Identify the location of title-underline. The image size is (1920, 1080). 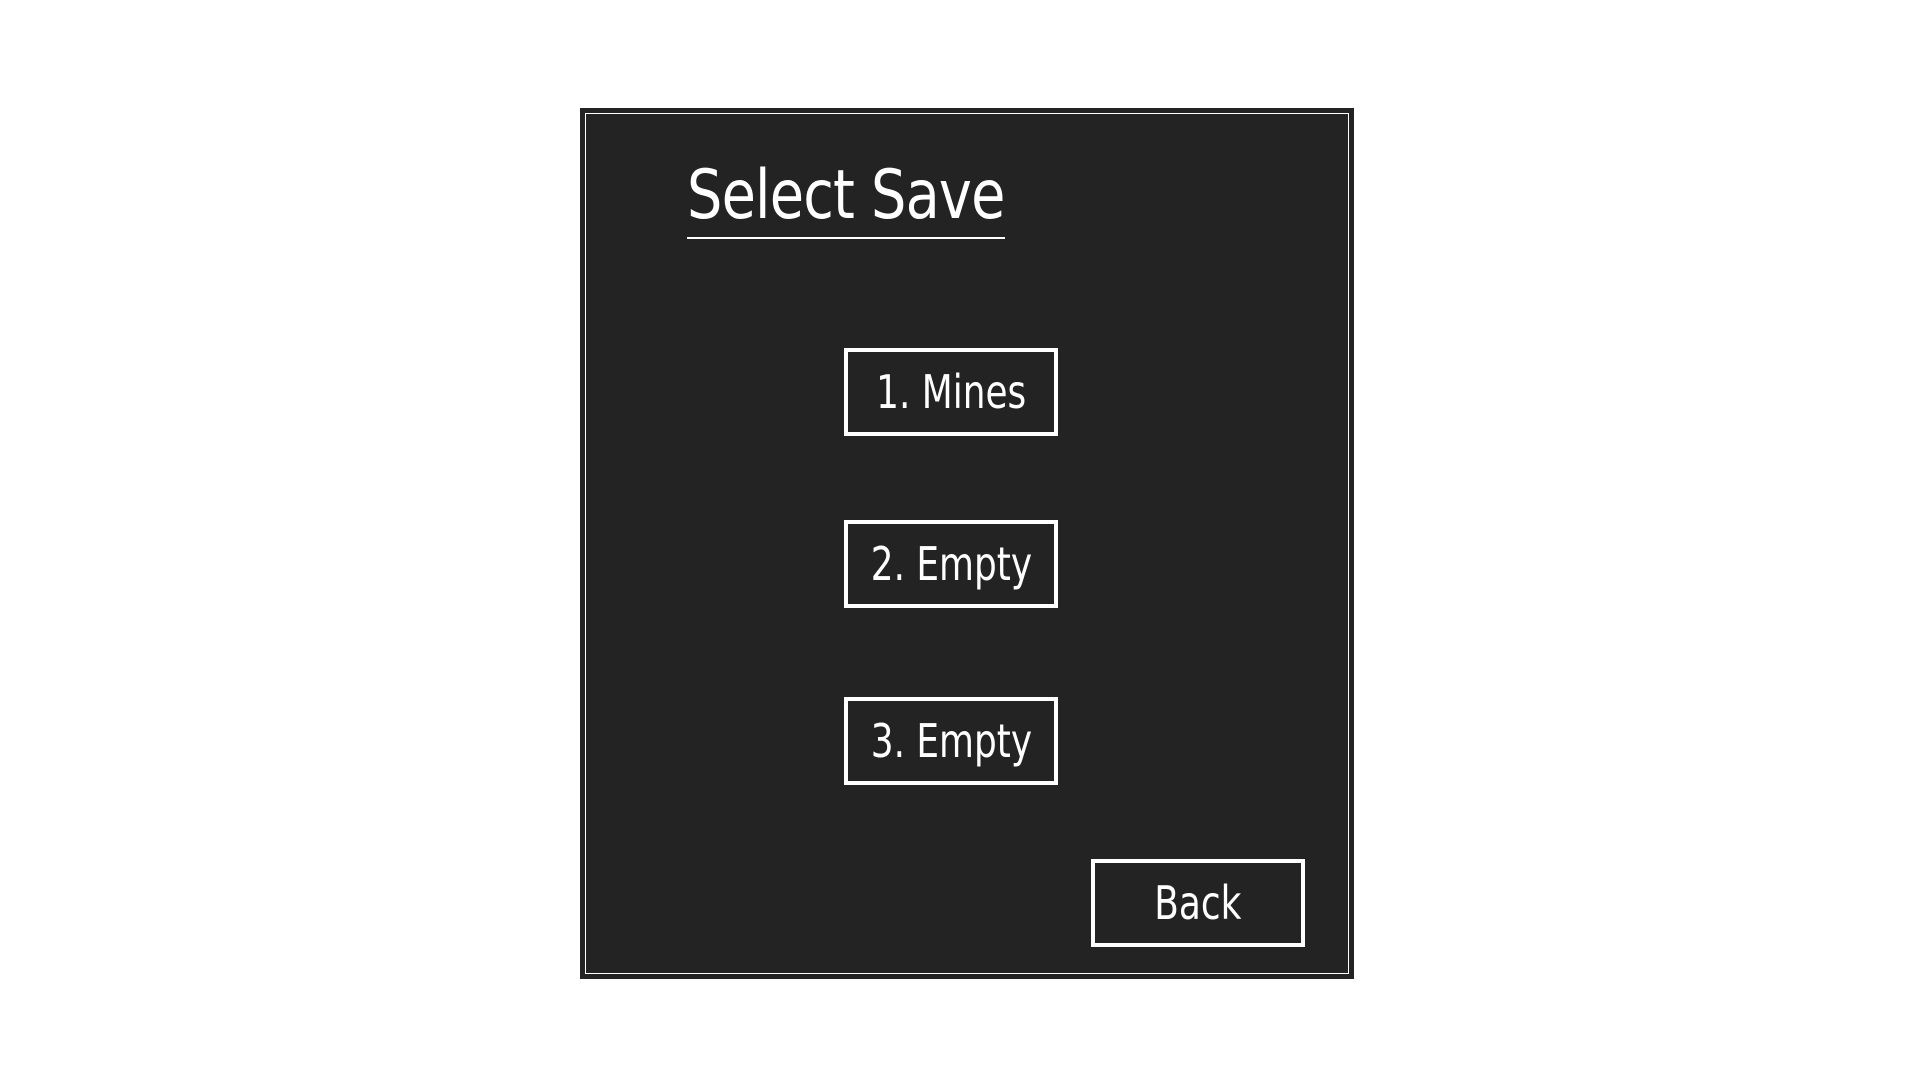
(846, 238).